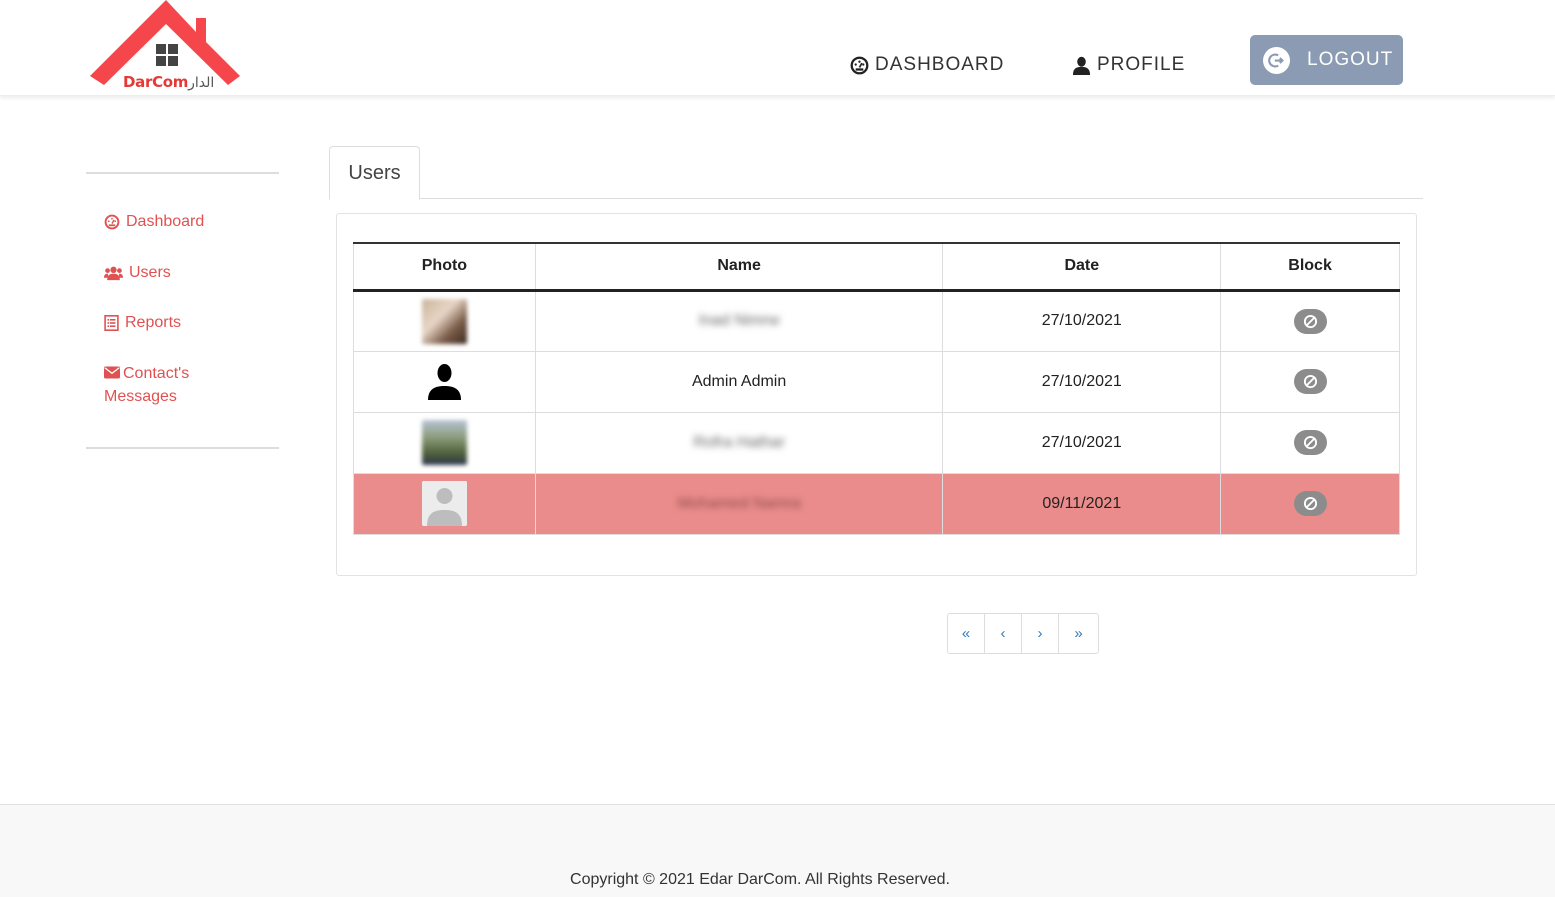  Describe the element at coordinates (159, 385) in the screenshot. I see `sidebar-item-contact-messages: Contact's Messages` at that location.